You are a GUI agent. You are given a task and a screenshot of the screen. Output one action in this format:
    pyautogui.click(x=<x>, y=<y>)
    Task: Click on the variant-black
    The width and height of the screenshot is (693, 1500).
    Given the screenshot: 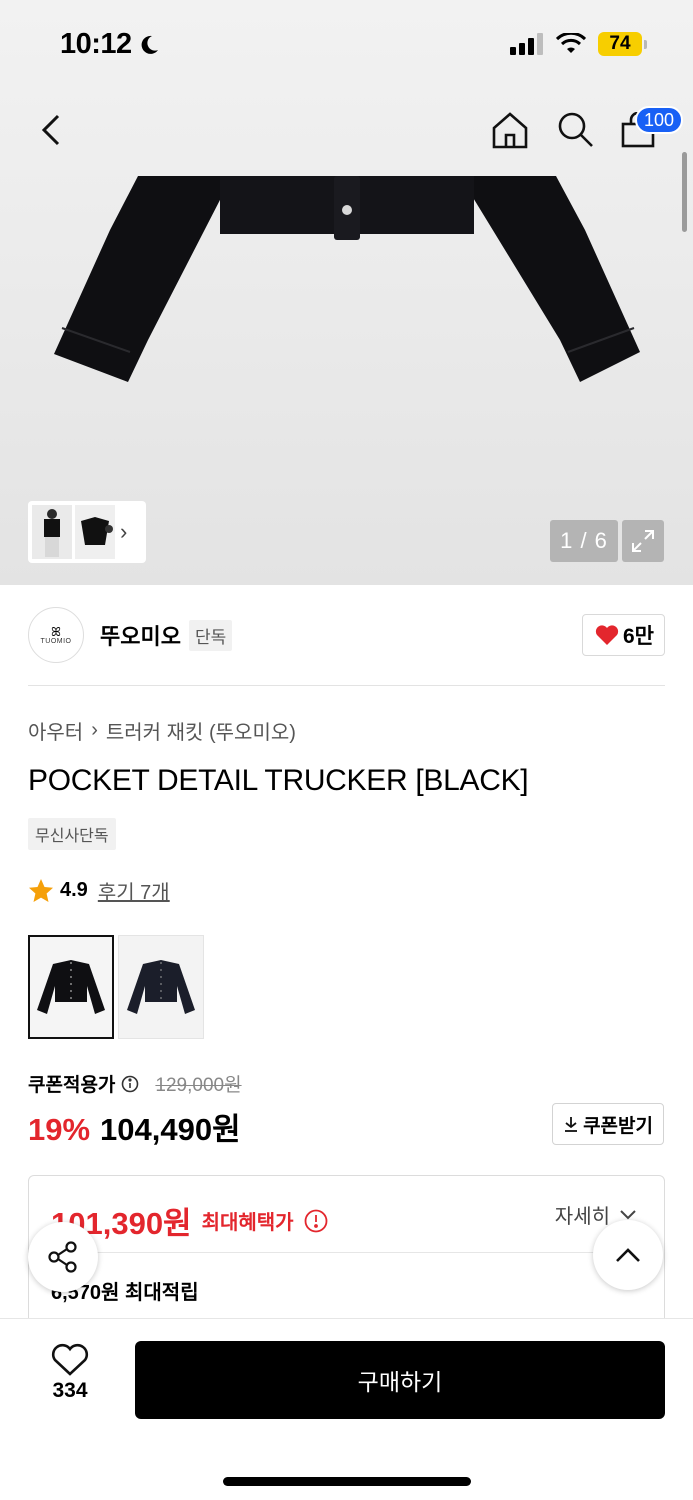 What is the action you would take?
    pyautogui.click(x=71, y=987)
    